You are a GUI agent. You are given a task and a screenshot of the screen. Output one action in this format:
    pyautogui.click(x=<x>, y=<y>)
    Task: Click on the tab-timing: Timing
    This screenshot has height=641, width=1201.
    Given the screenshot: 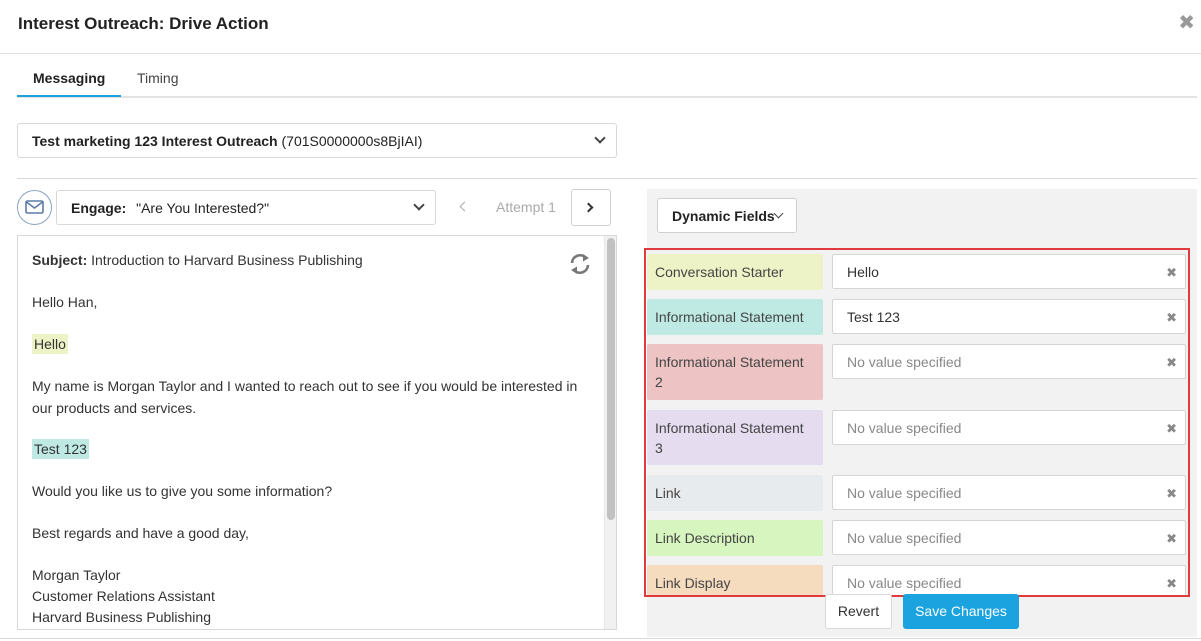 What is the action you would take?
    pyautogui.click(x=158, y=78)
    